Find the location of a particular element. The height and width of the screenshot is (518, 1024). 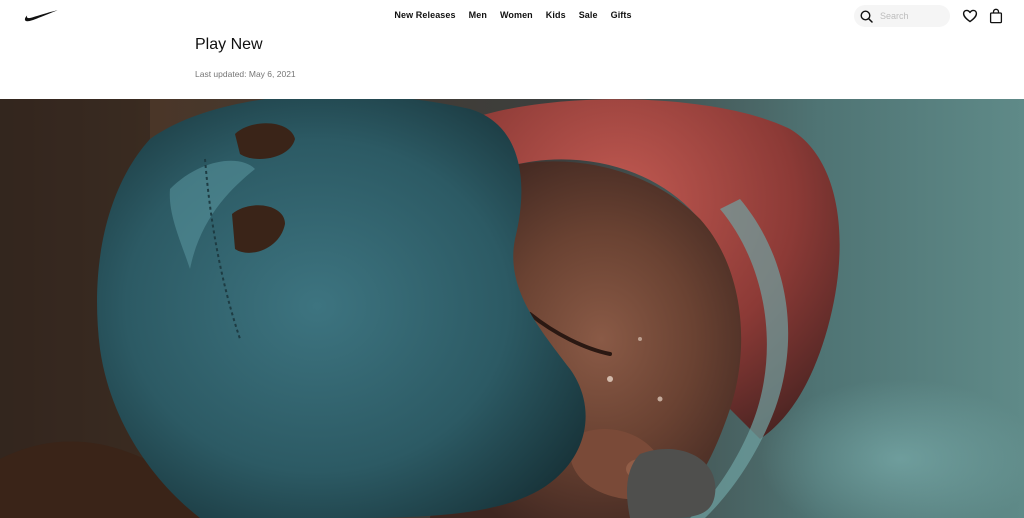

search-icon is located at coordinates (866, 16).